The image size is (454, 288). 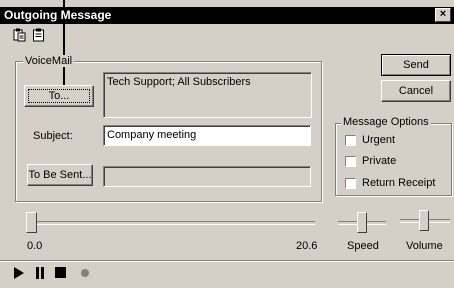 What do you see at coordinates (424, 246) in the screenshot?
I see `volume-label: Volume` at bounding box center [424, 246].